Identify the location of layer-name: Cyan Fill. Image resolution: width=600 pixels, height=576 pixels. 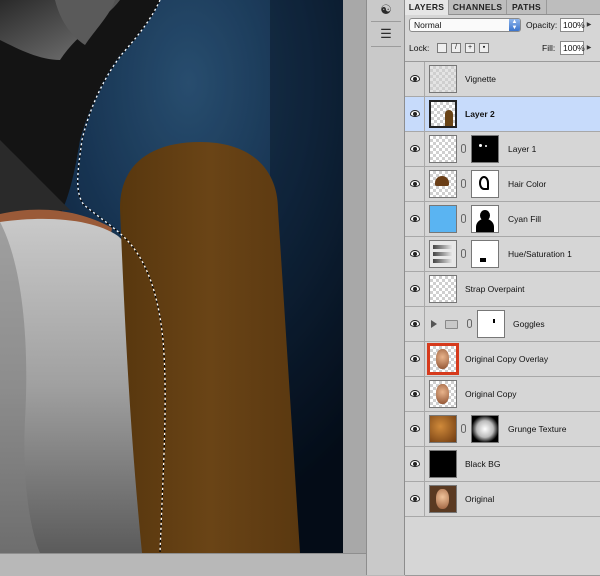
(525, 219).